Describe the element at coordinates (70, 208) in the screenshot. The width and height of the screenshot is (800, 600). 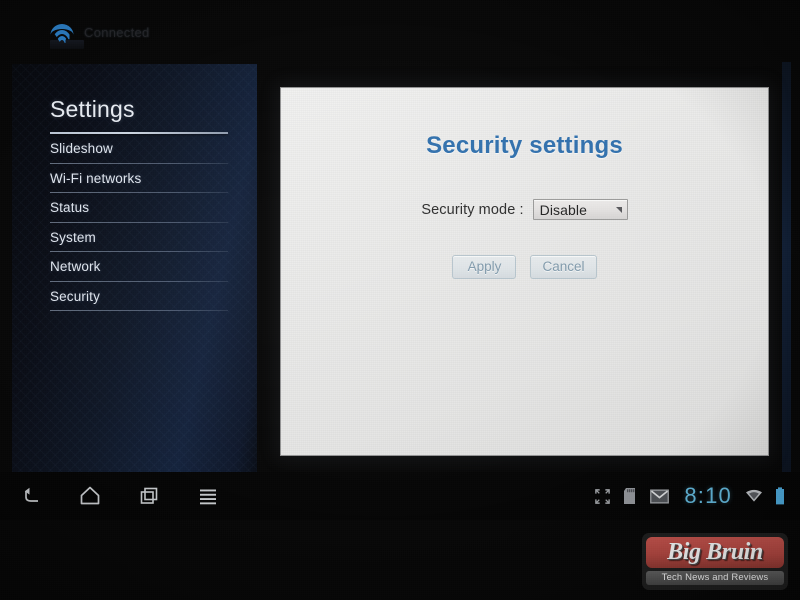
I see `sidebar-item-label: Status` at that location.